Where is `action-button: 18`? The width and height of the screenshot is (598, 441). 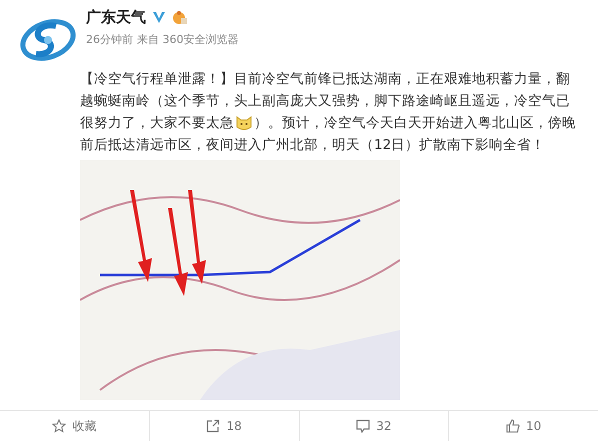
action-button: 18 is located at coordinates (224, 426).